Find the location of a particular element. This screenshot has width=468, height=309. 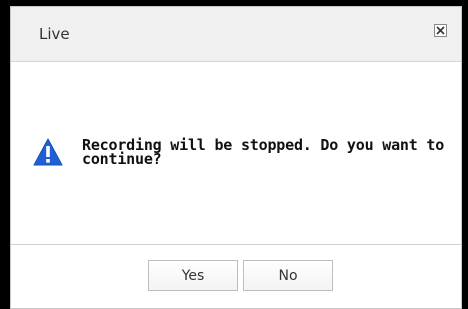

frame-border-left is located at coordinates (5, 154).